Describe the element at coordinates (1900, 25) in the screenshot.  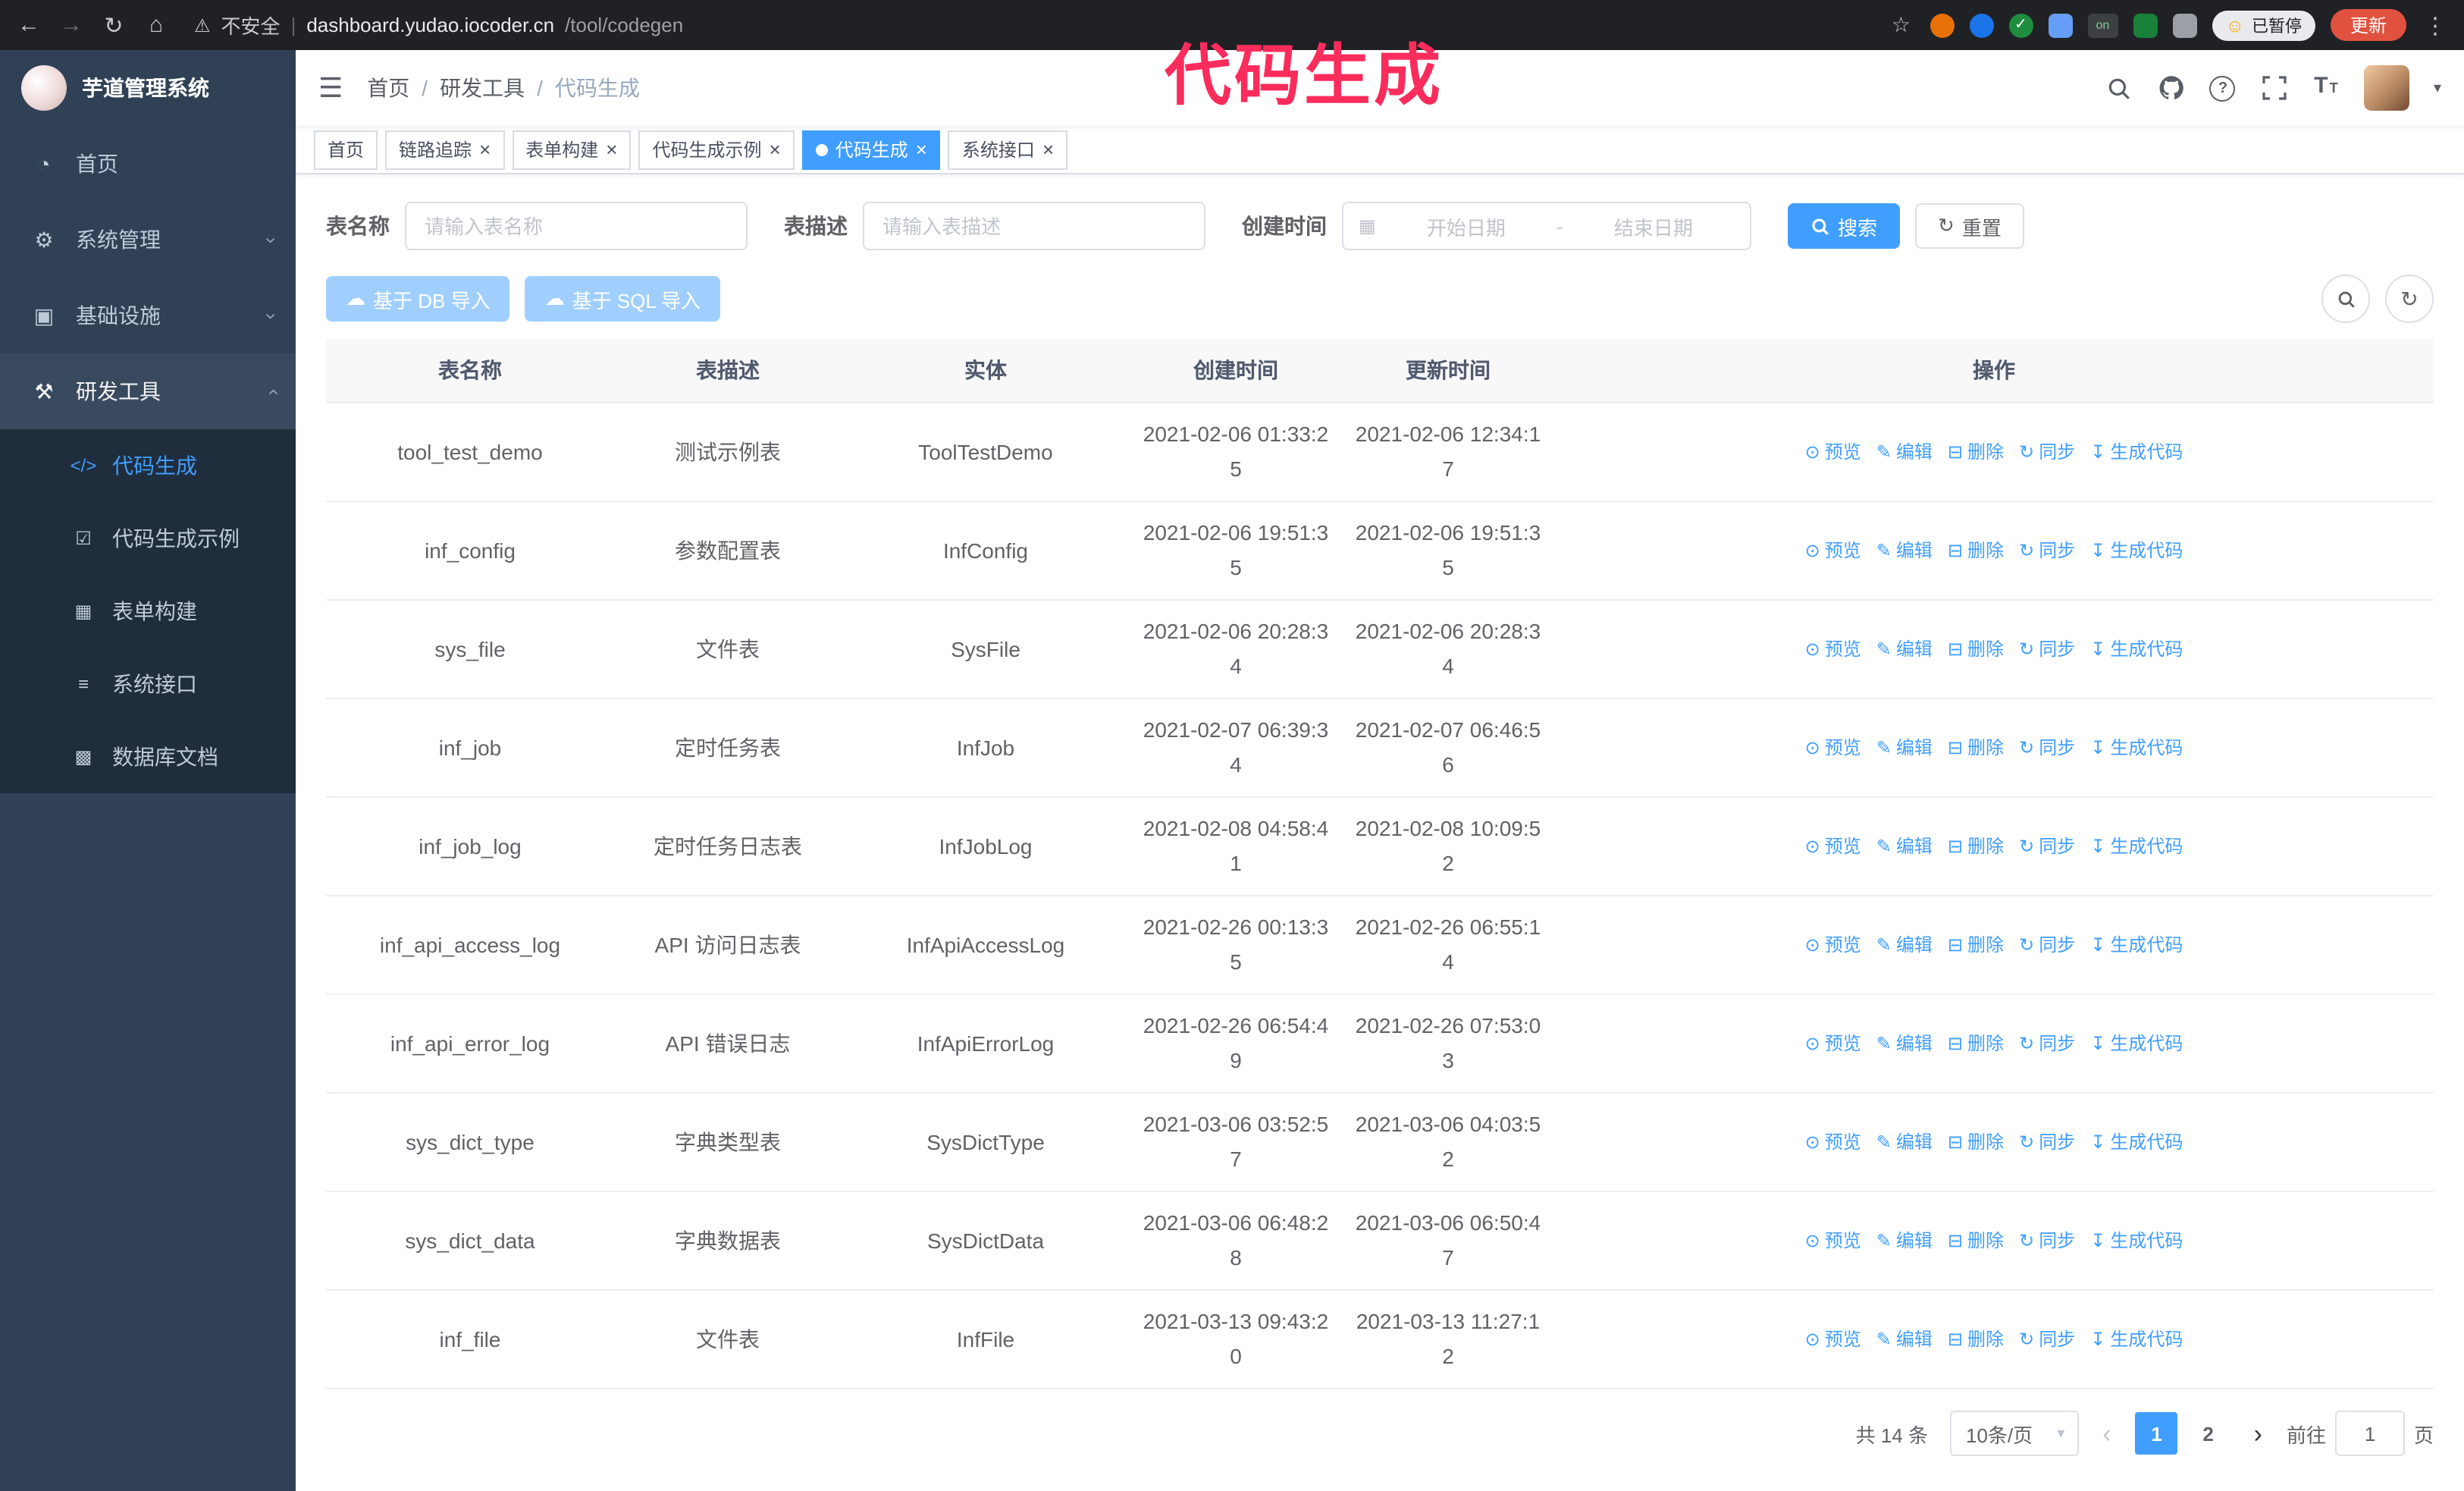
I see `bookmark-star-icon: ☆` at that location.